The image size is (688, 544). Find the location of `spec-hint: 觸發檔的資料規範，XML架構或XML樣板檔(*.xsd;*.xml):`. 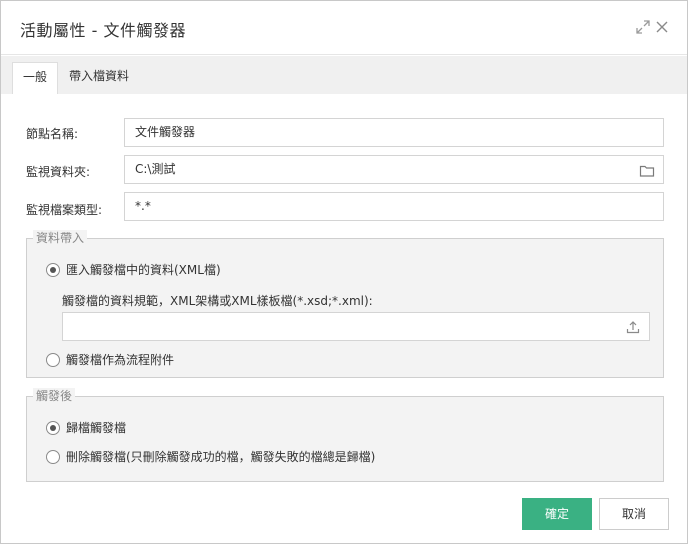

spec-hint: 觸發檔的資料規範，XML架構或XML樣板檔(*.xsd;*.xml): is located at coordinates (217, 301).